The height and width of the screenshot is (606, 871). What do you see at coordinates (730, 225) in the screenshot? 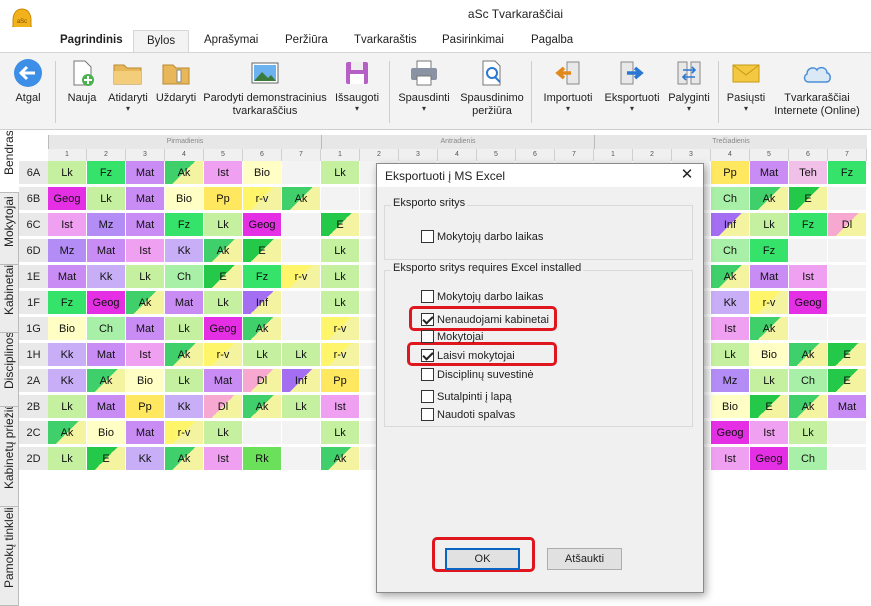
I see `lesson-cell: Inf` at bounding box center [730, 225].